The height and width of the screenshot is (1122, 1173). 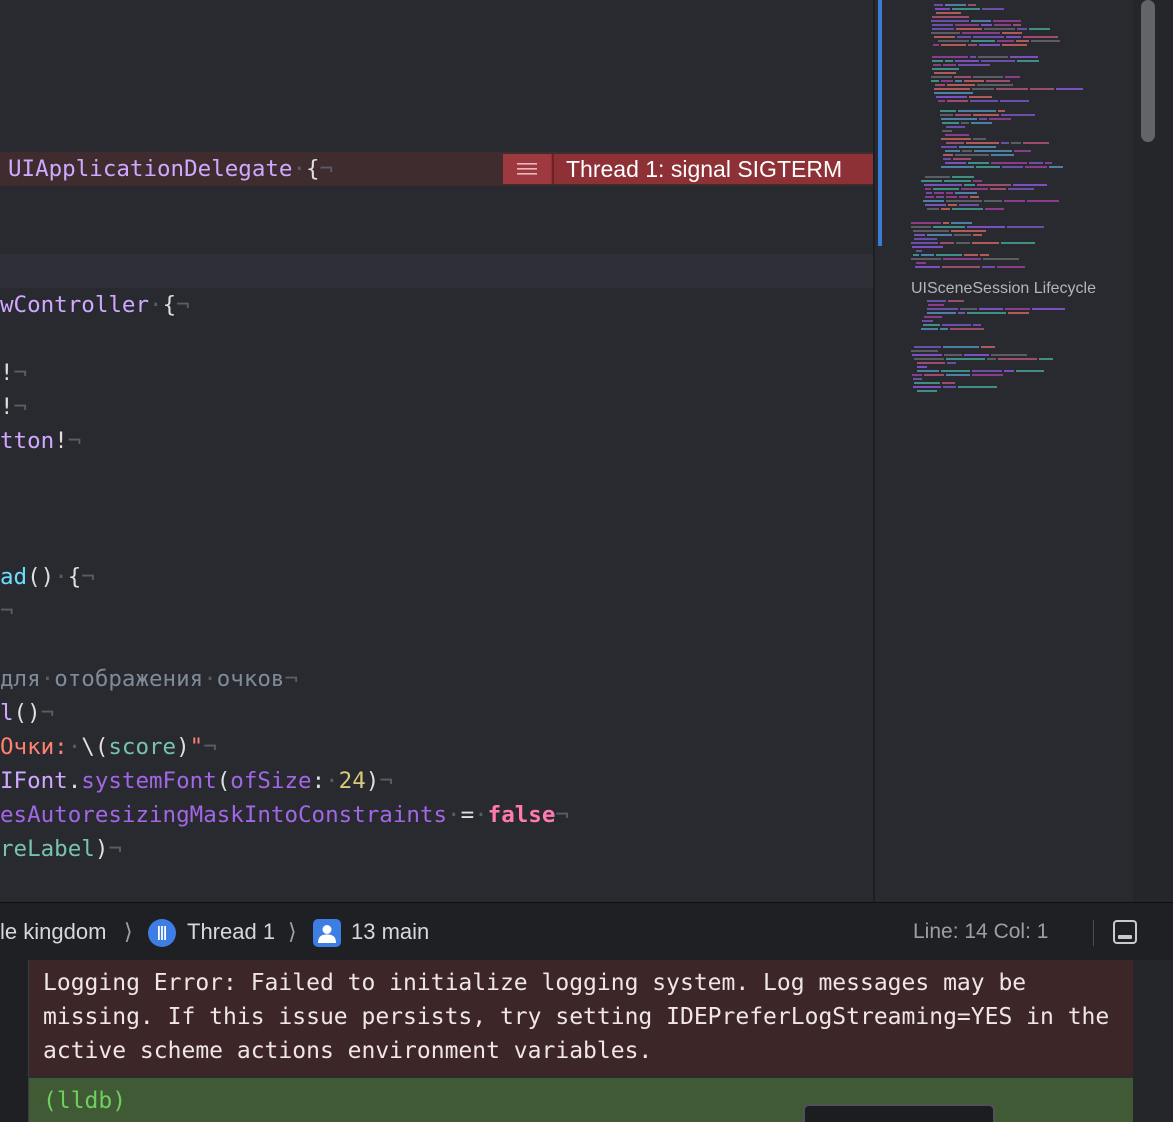 What do you see at coordinates (581, 1100) in the screenshot?
I see `console-input-row: (lldb)` at bounding box center [581, 1100].